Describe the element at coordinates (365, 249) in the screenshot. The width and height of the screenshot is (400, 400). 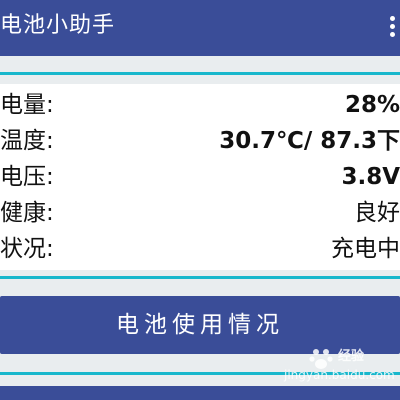
I see `status-value: 充电中` at that location.